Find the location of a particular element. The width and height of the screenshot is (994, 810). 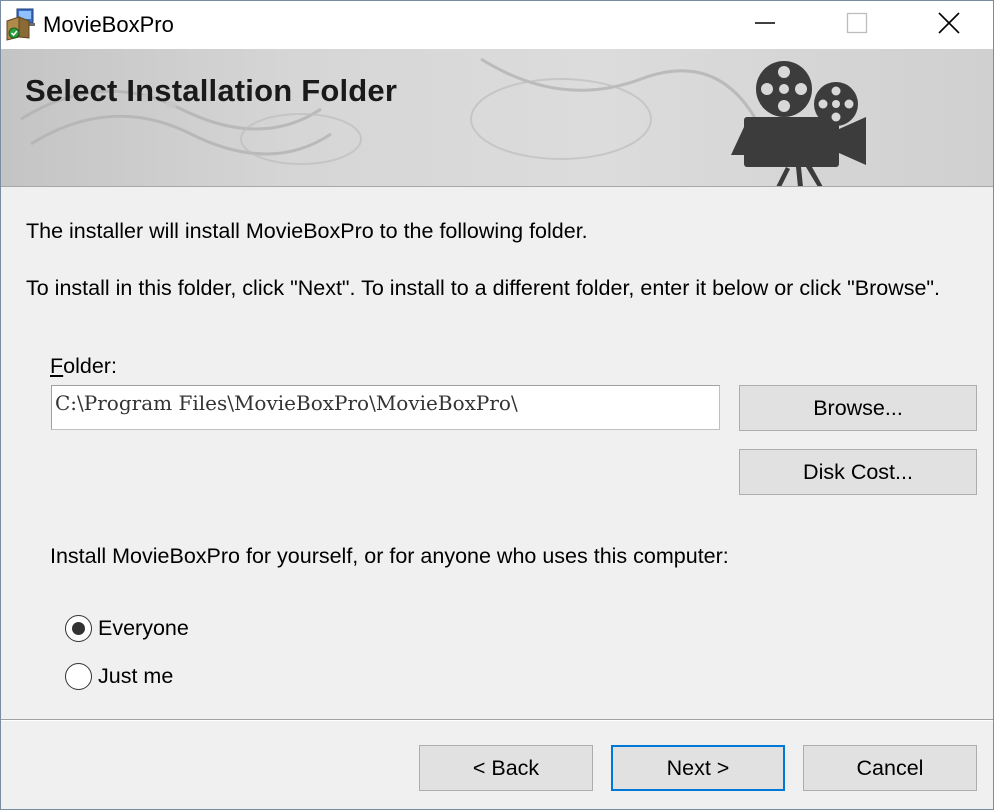

title-bar: MovieBoxPro is located at coordinates (497, 25).